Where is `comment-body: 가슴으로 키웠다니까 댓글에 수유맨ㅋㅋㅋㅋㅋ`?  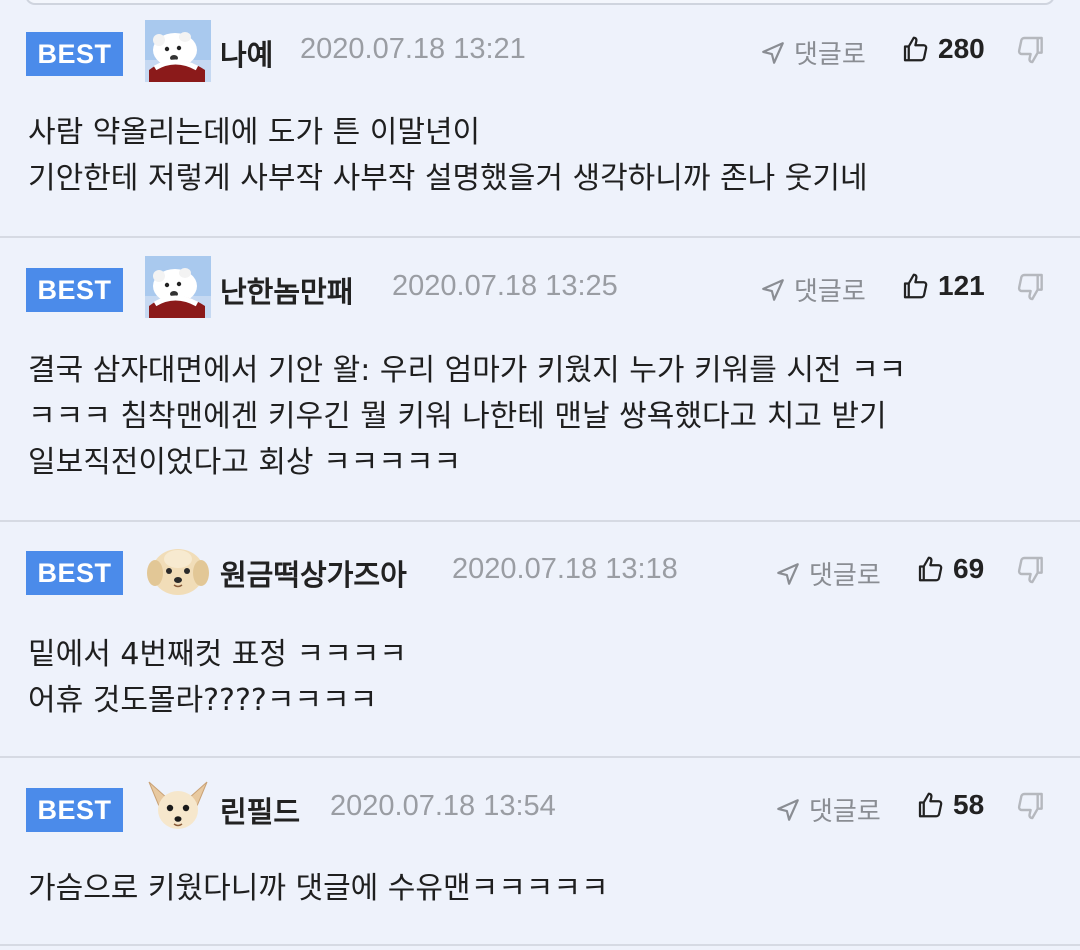 comment-body: 가슴으로 키웠다니까 댓글에 수유맨ㅋㅋㅋㅋㅋ is located at coordinates (548, 889).